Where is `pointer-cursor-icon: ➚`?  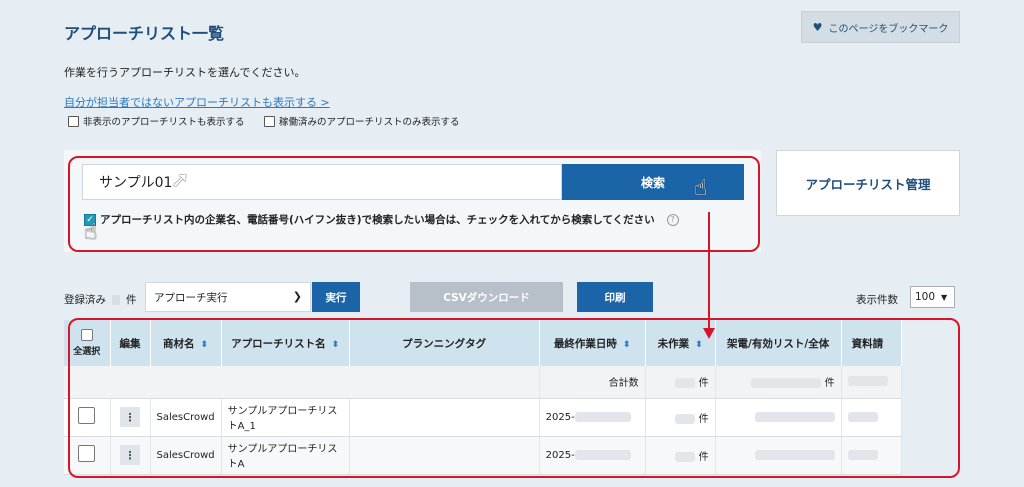 pointer-cursor-icon: ➚ is located at coordinates (180, 180).